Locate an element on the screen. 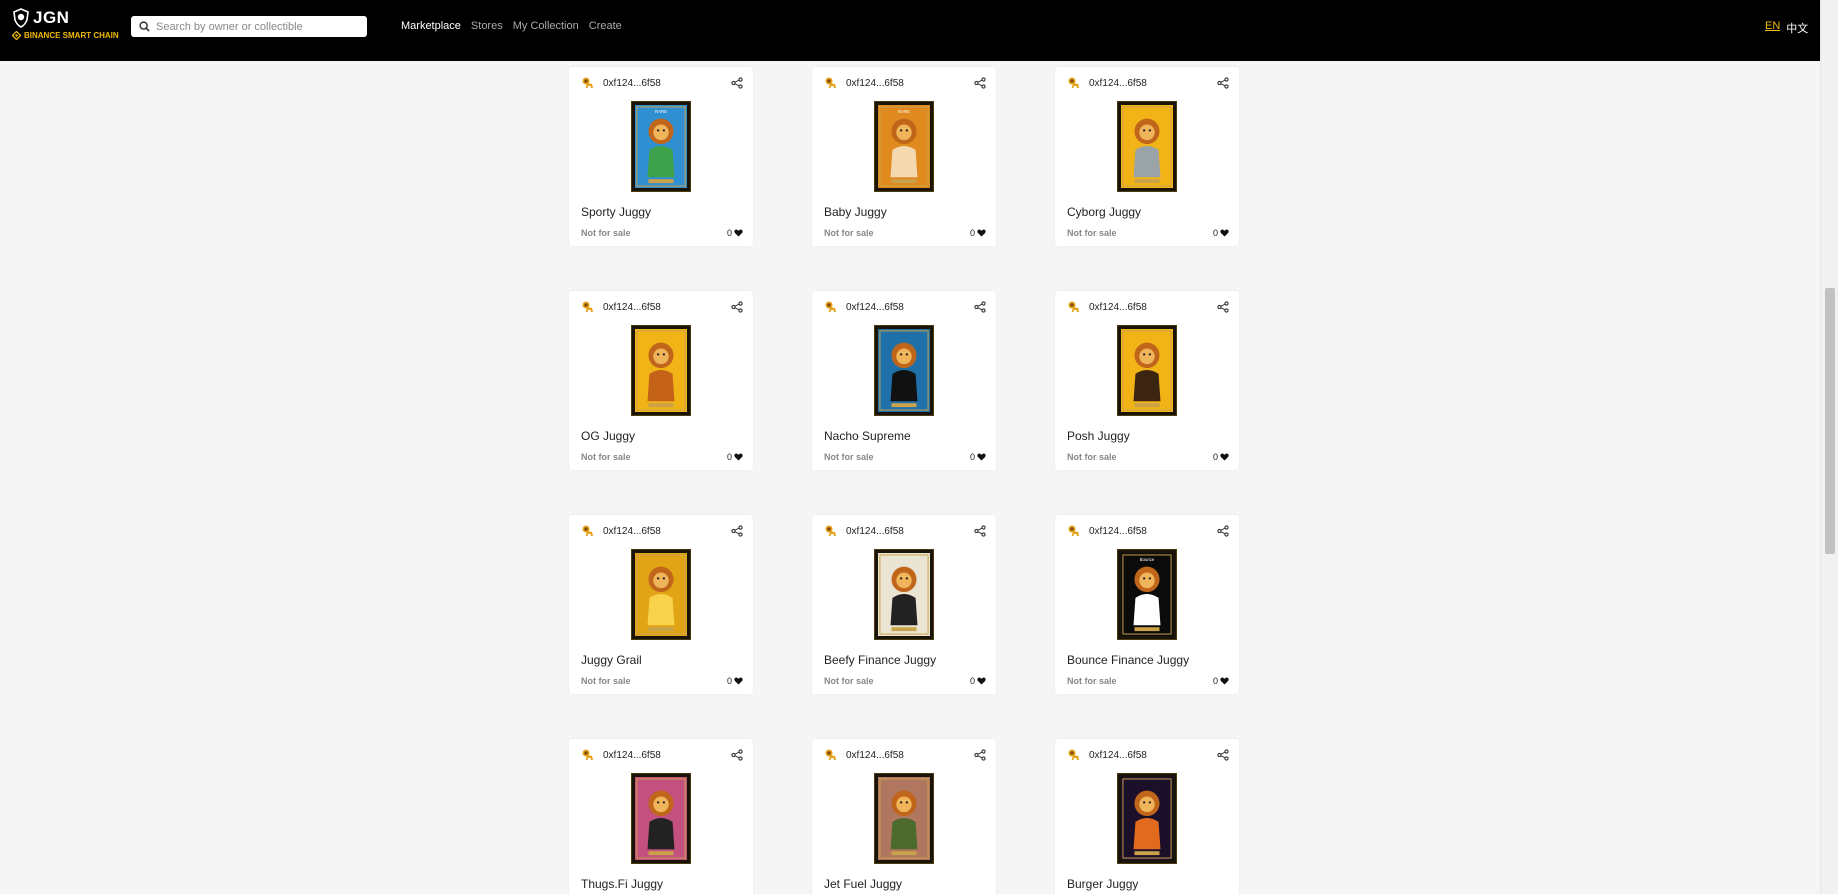 This screenshot has width=1838, height=894. collectible-image: Bounce is located at coordinates (1147, 594).